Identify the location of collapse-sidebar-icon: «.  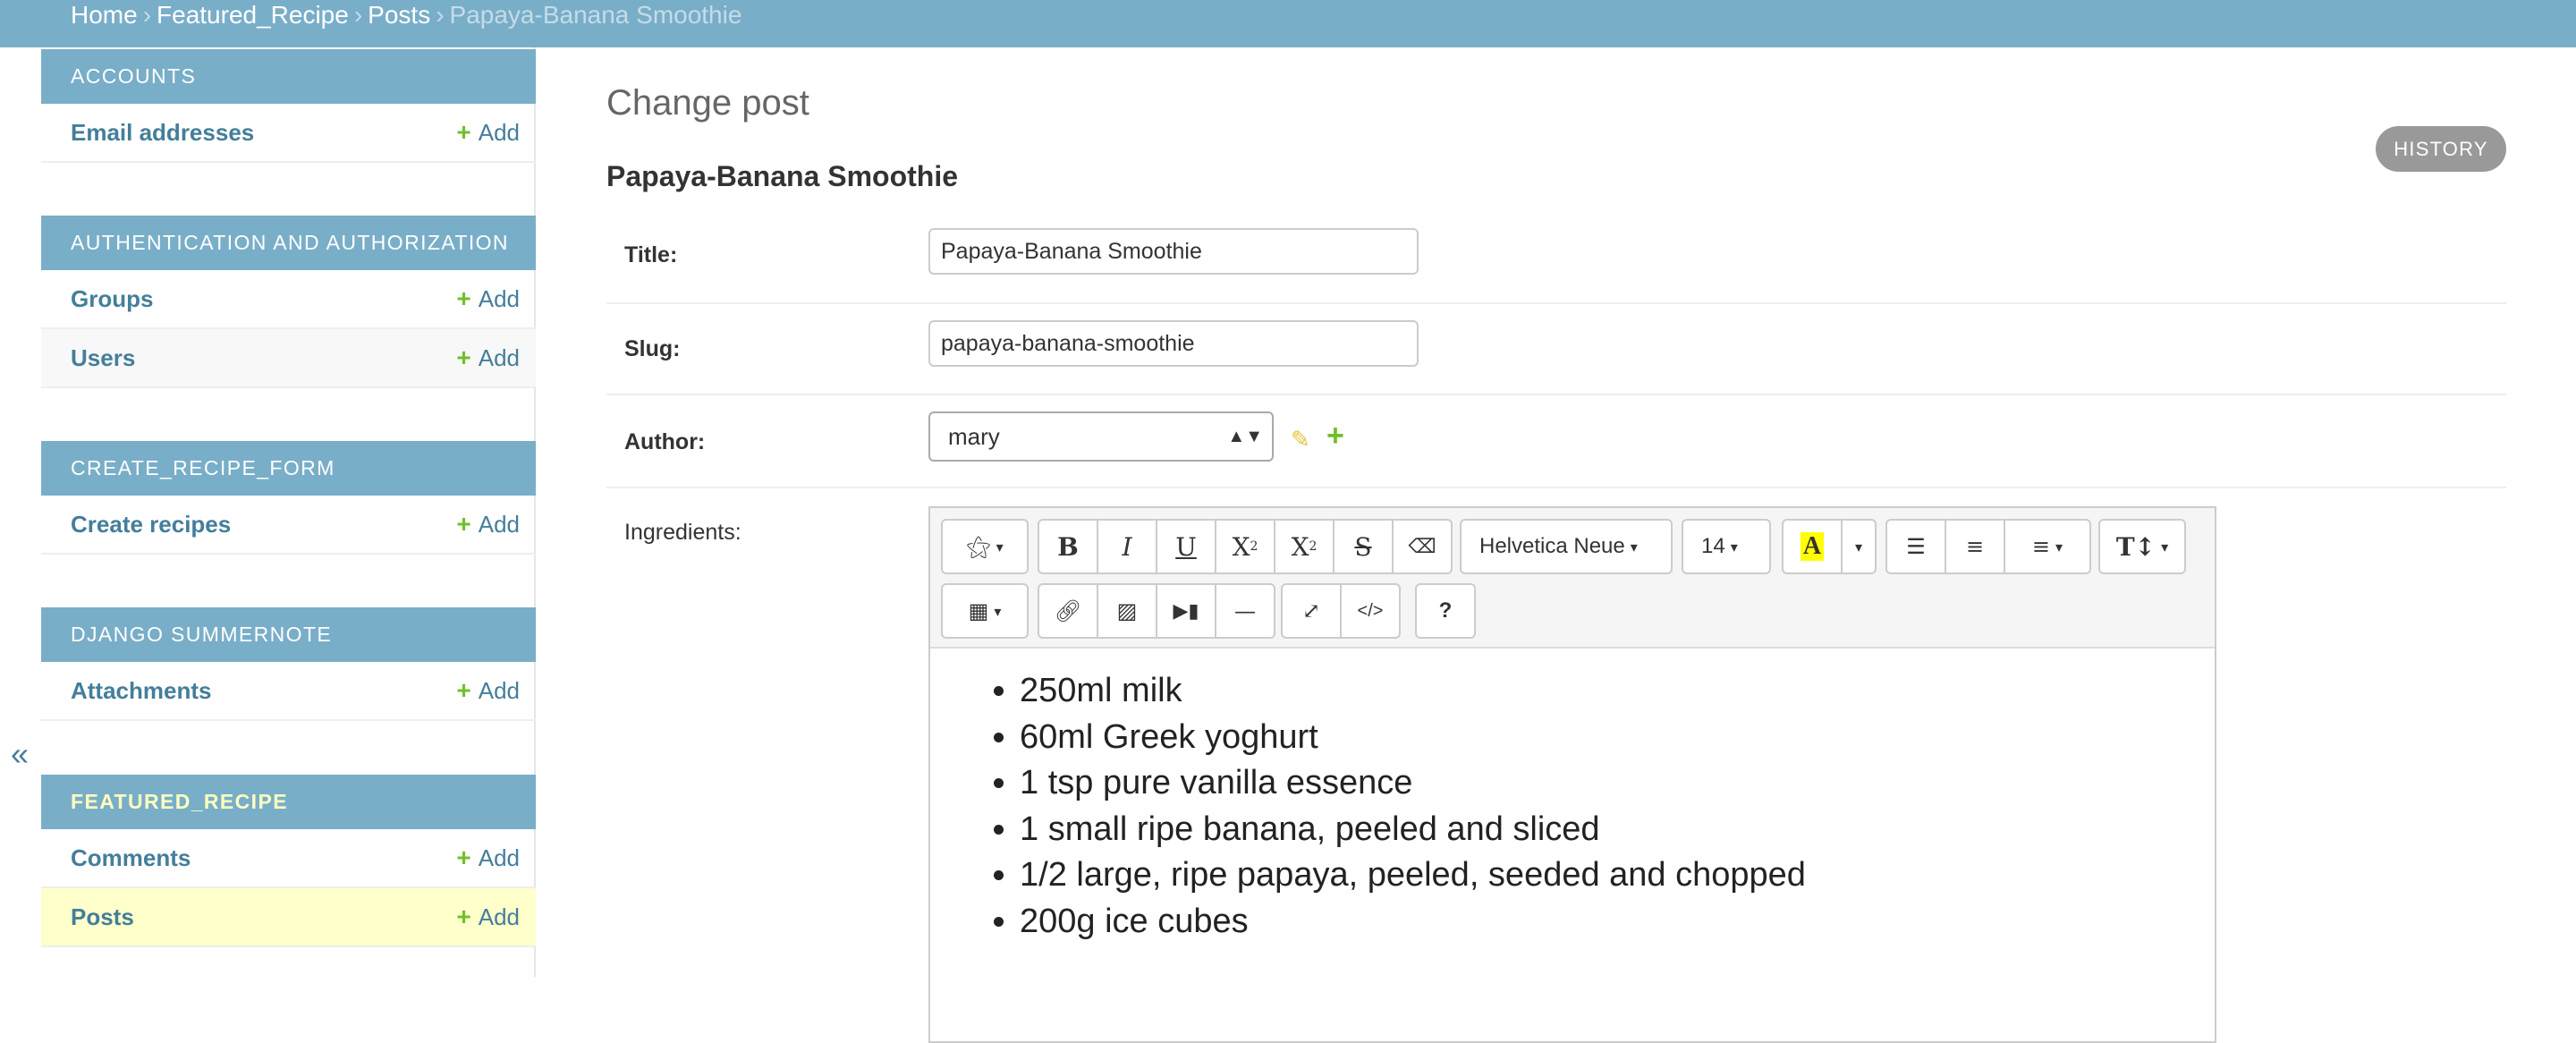
(20, 754).